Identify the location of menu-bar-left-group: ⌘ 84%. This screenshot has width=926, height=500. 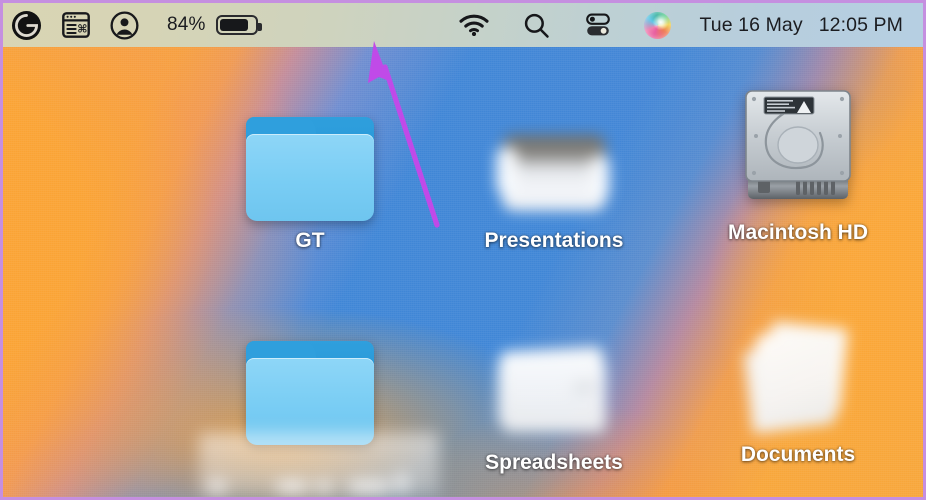
(135, 25).